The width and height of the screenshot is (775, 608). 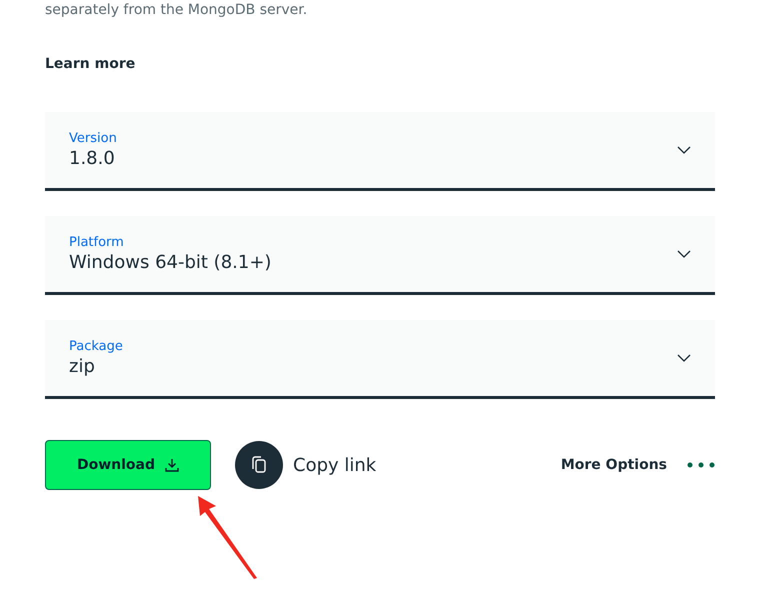 What do you see at coordinates (170, 262) in the screenshot?
I see `dropdown-value: Windows 64-bit (8.1+)` at bounding box center [170, 262].